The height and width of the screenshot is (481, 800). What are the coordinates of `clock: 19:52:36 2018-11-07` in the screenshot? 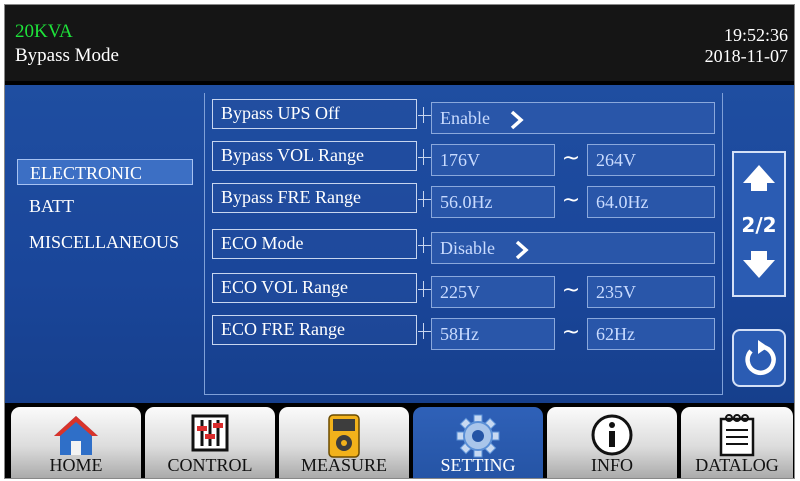 It's located at (746, 46).